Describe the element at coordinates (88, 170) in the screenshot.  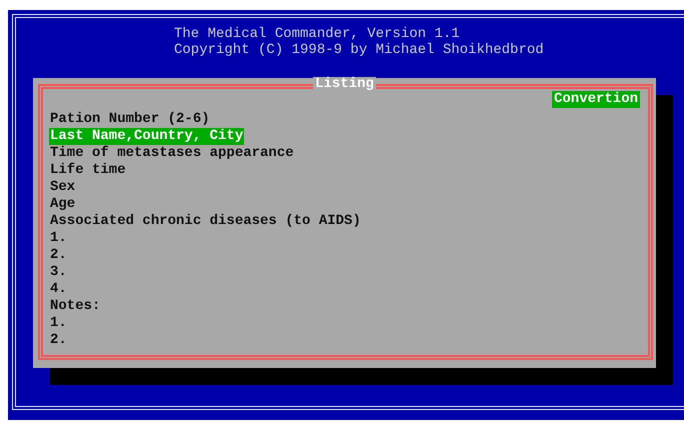
I see `list-item: Life time` at that location.